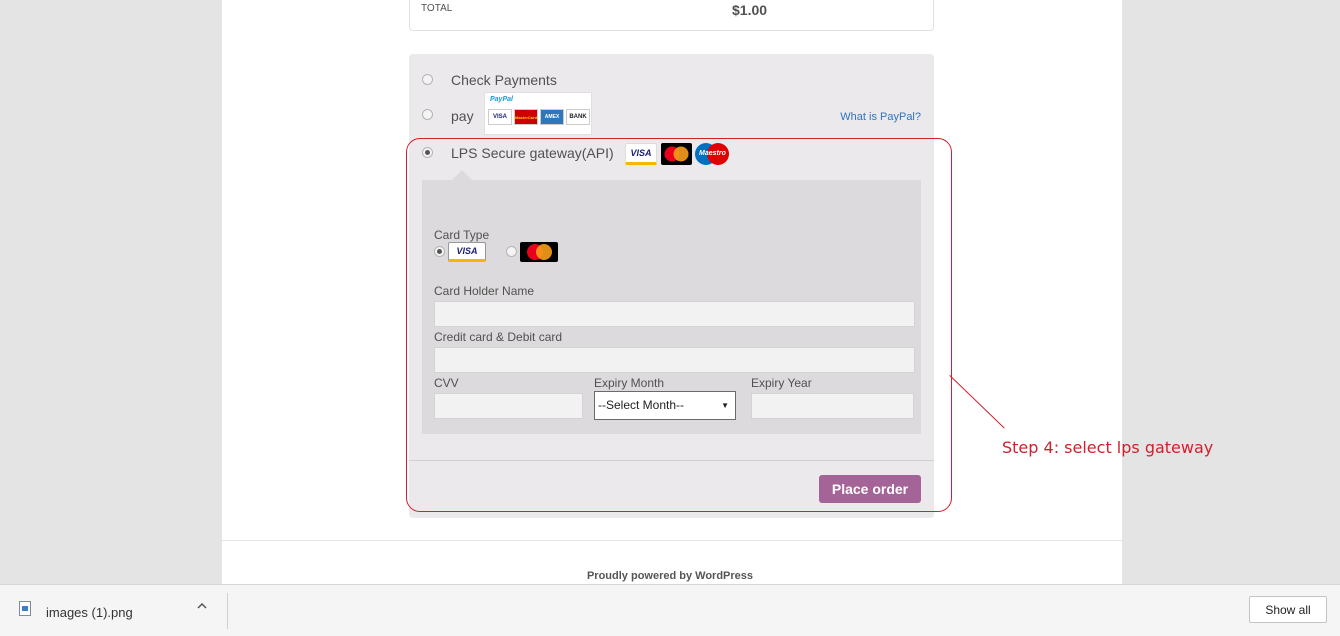 The width and height of the screenshot is (1340, 636). Describe the element at coordinates (1108, 447) in the screenshot. I see `annotation-text: Step 4: select lps gateway` at that location.